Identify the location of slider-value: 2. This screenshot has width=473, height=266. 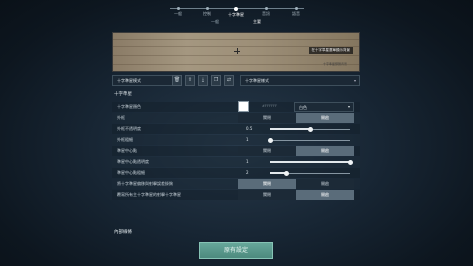
(247, 172).